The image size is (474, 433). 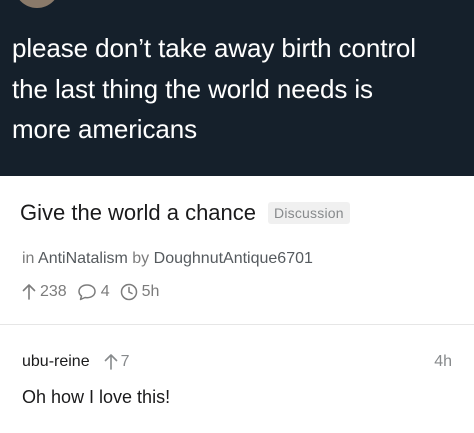 I want to click on comment-bubble-icon, so click(x=86, y=292).